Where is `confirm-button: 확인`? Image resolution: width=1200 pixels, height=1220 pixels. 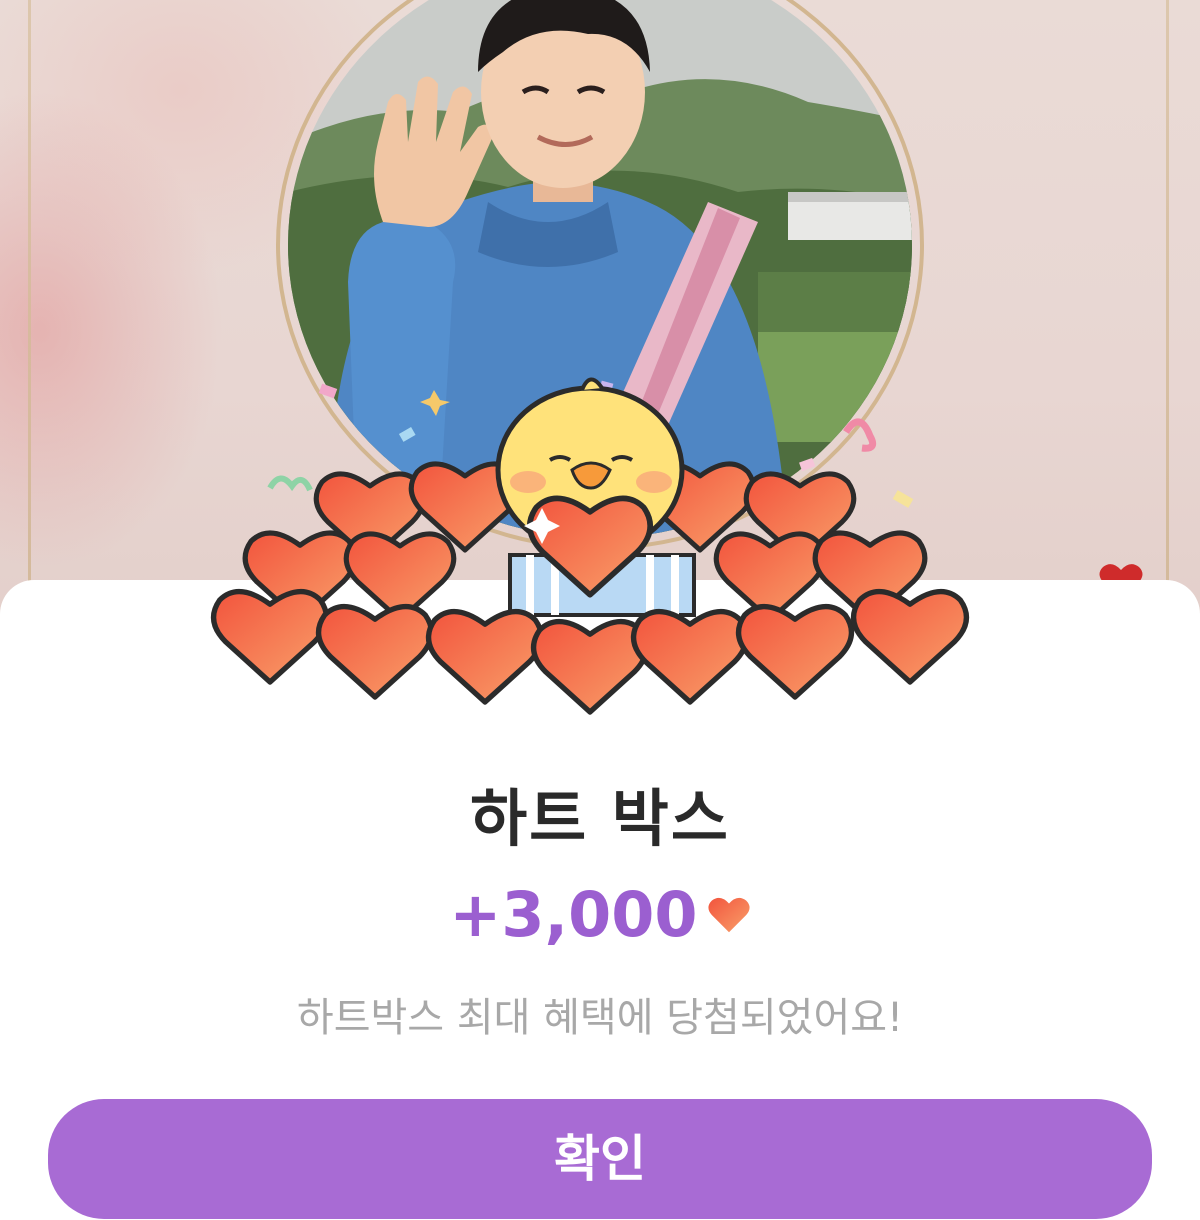 confirm-button: 확인 is located at coordinates (600, 1159).